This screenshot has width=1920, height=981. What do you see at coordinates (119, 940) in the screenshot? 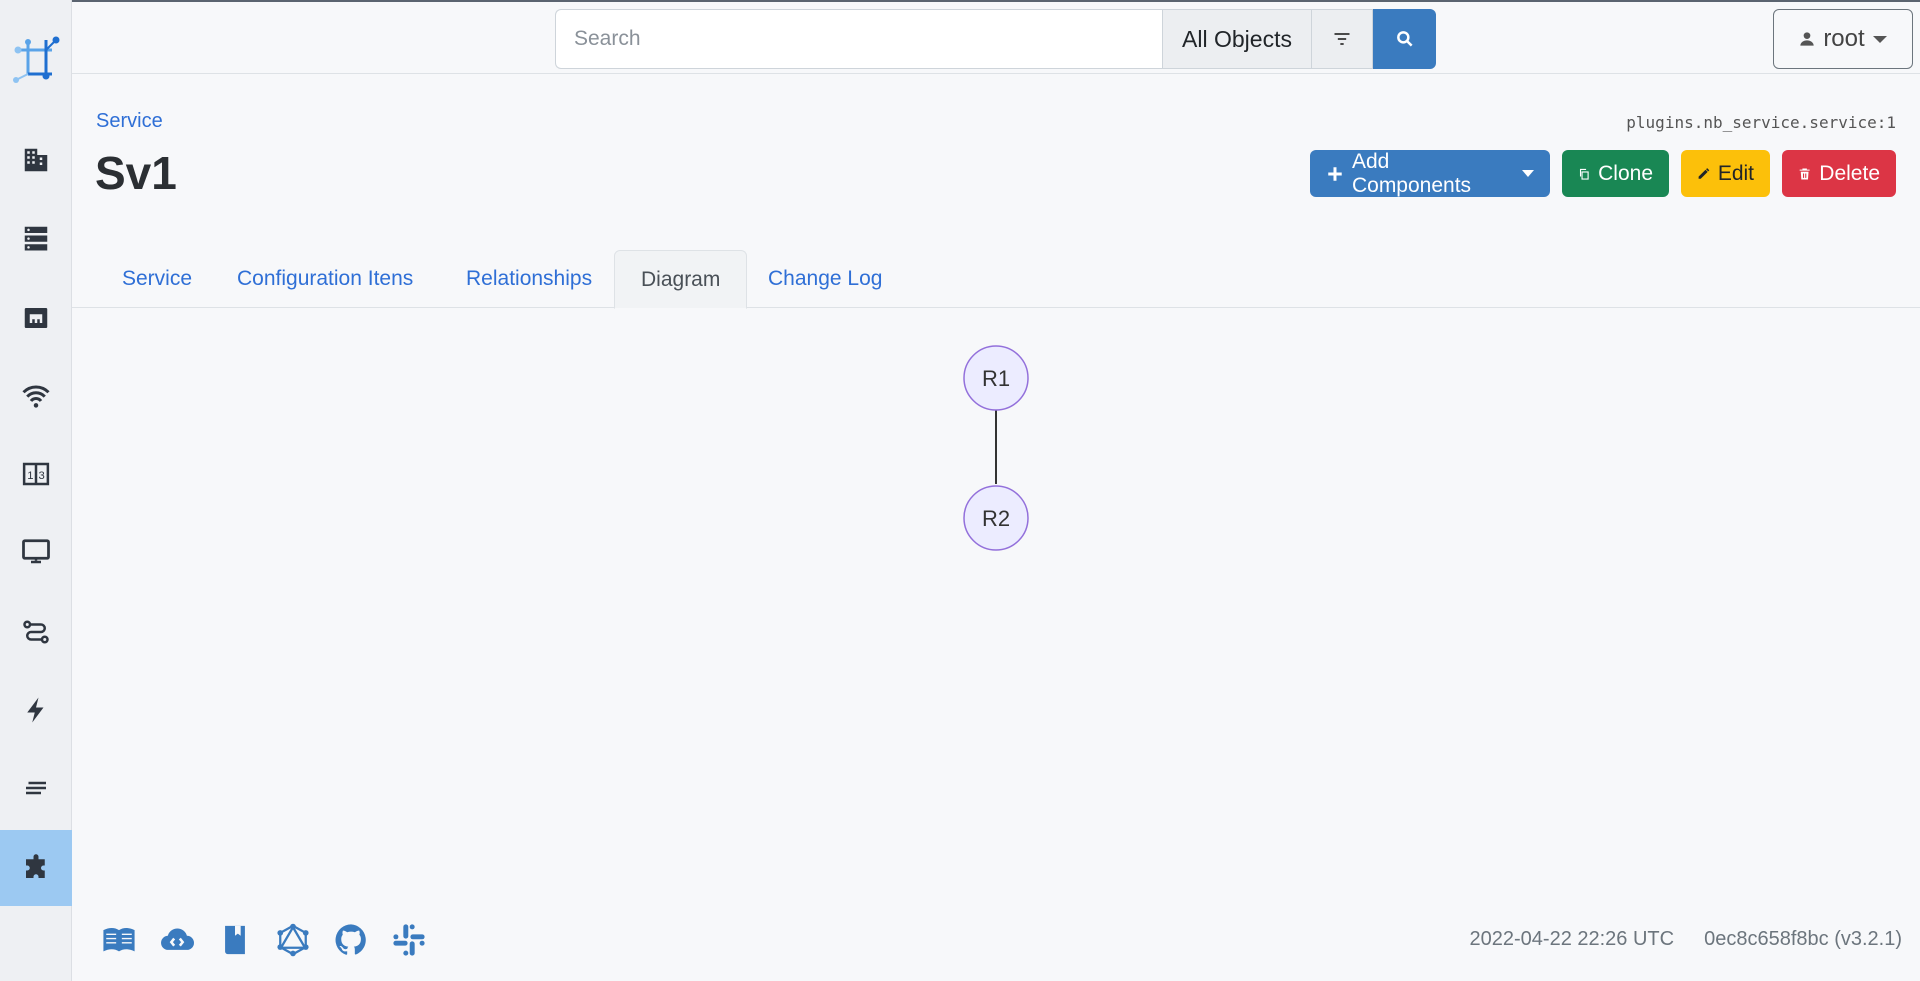
I see `docs-book-icon` at bounding box center [119, 940].